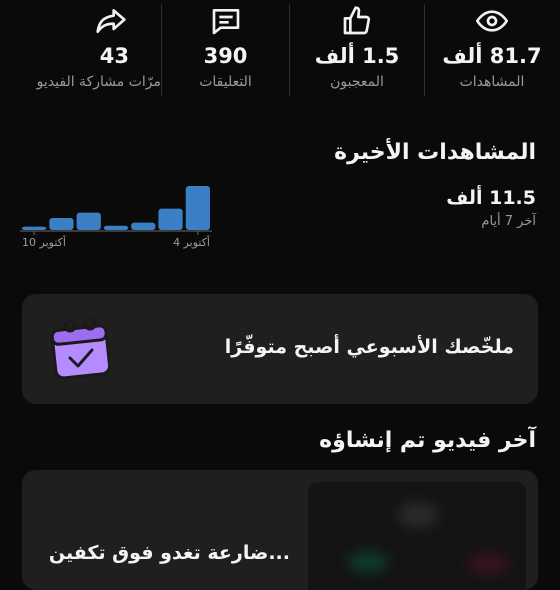 The width and height of the screenshot is (560, 590). Describe the element at coordinates (116, 214) in the screenshot. I see `recent-views-chart: 10 أكتوبر 4 أكتوبر` at that location.